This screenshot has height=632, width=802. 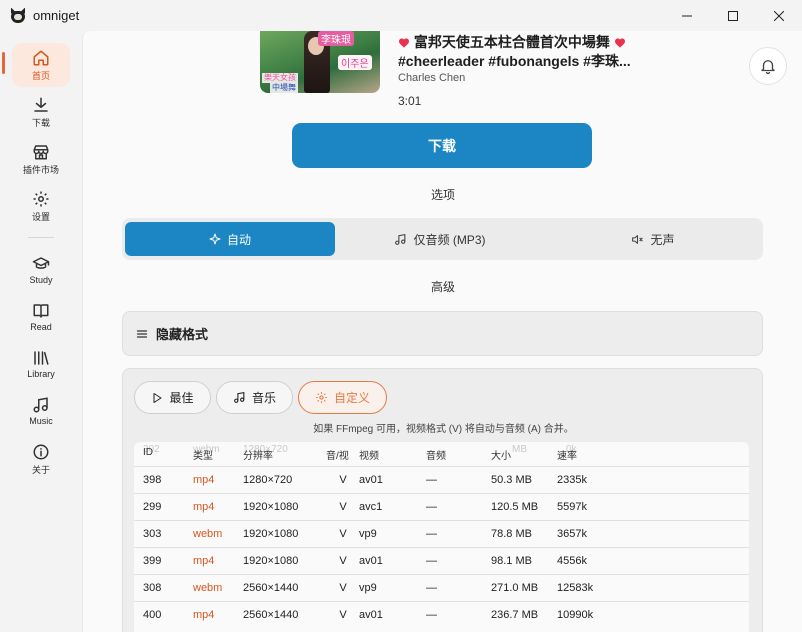 I want to click on maximize-icon, so click(x=733, y=15).